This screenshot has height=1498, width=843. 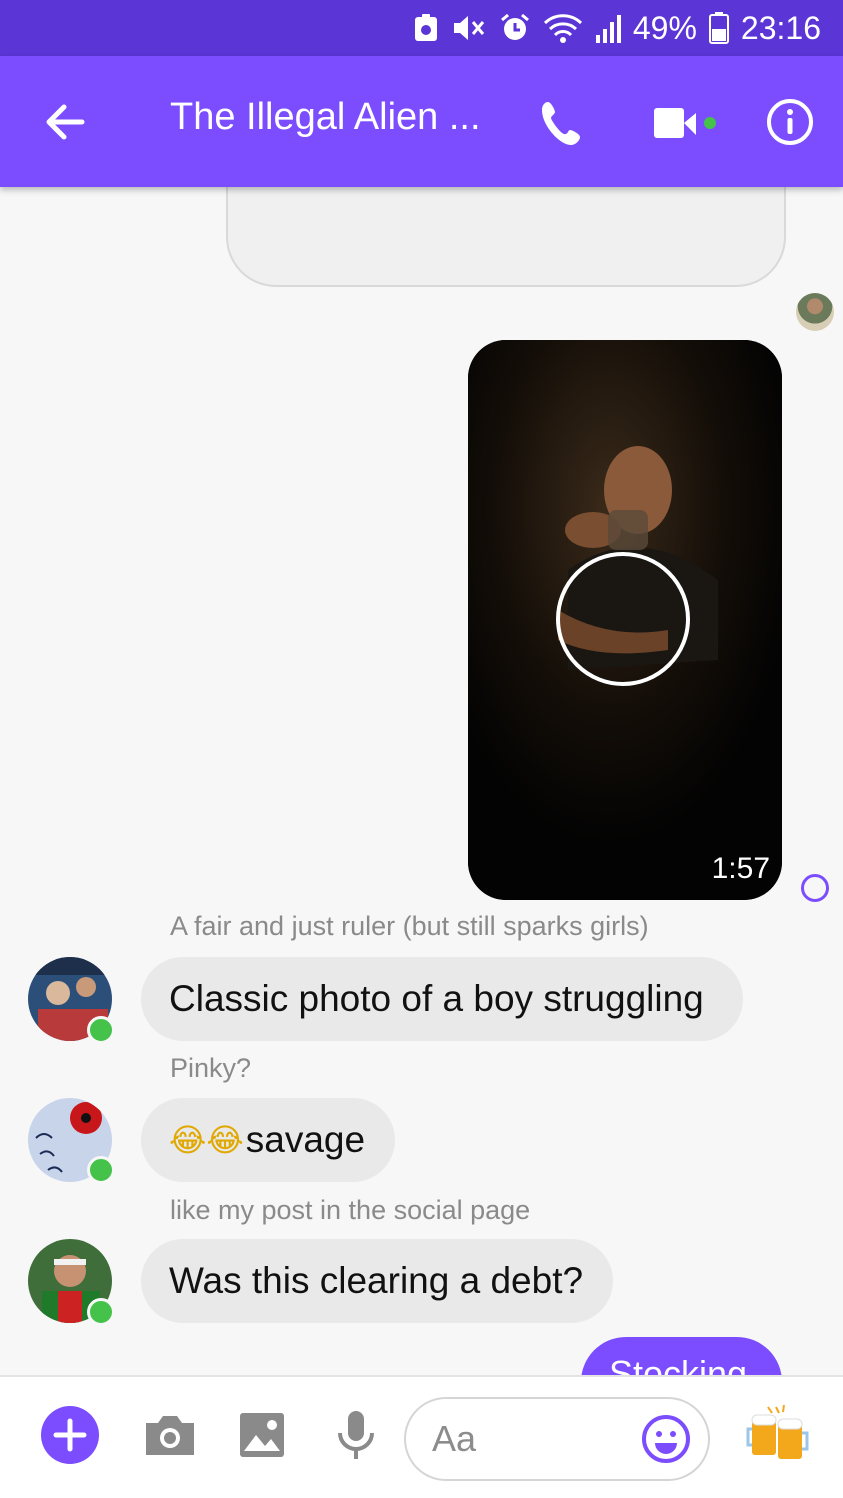 I want to click on alarm-icon, so click(x=515, y=28).